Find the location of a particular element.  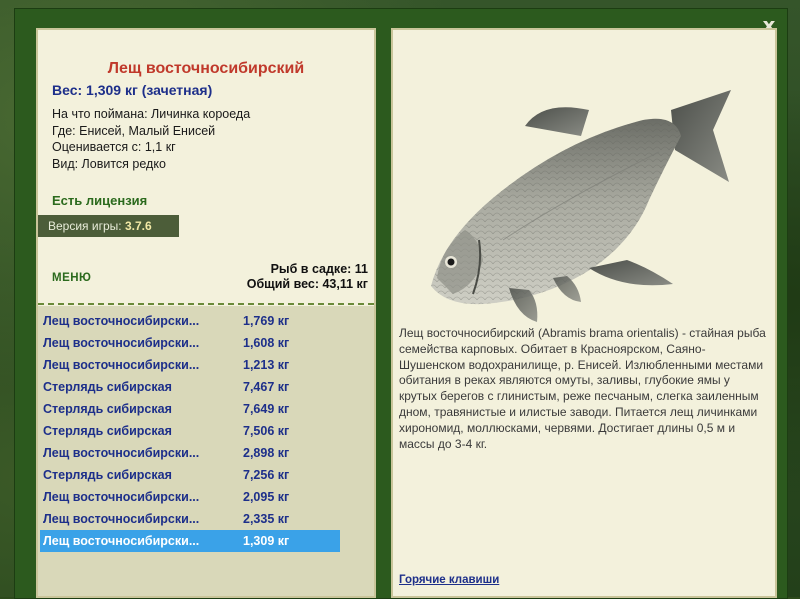

catch-item-weight: 7,467 кг is located at coordinates (266, 387).